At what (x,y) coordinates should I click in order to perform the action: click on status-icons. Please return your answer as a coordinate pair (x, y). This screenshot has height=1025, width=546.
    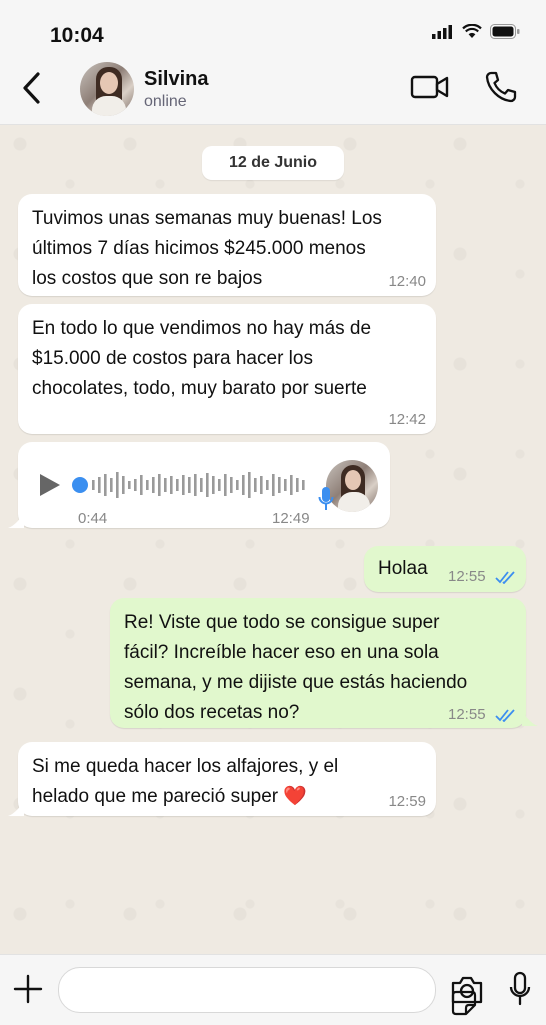
    Looking at the image, I should click on (476, 31).